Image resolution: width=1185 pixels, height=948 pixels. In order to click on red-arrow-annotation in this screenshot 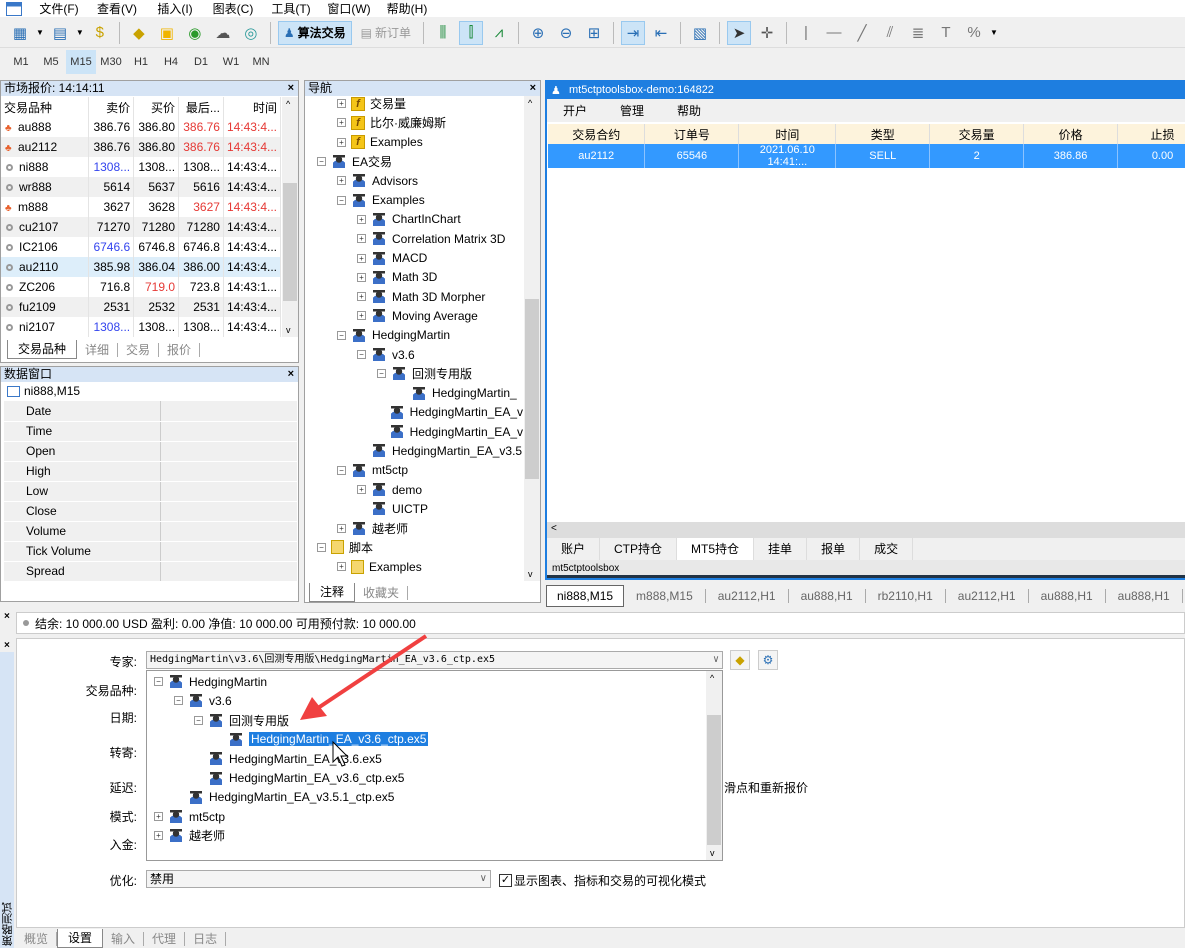, I will do `click(364, 700)`.